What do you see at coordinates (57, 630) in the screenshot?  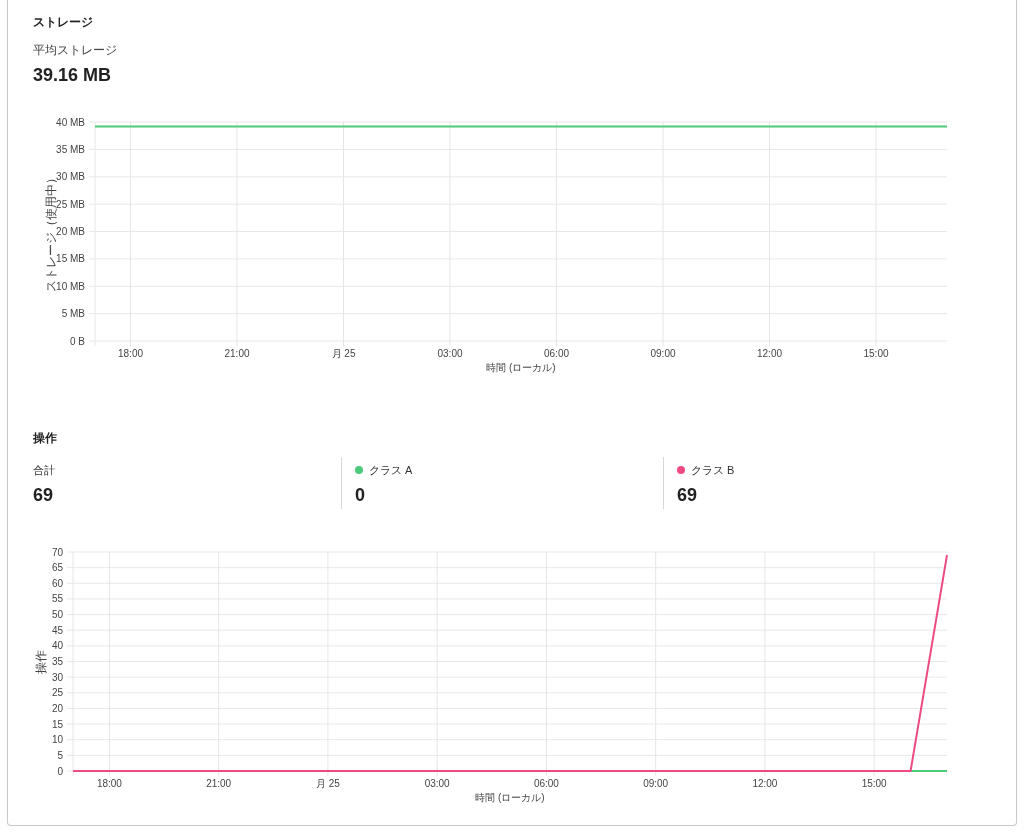 I see `y-tick-label: 45` at bounding box center [57, 630].